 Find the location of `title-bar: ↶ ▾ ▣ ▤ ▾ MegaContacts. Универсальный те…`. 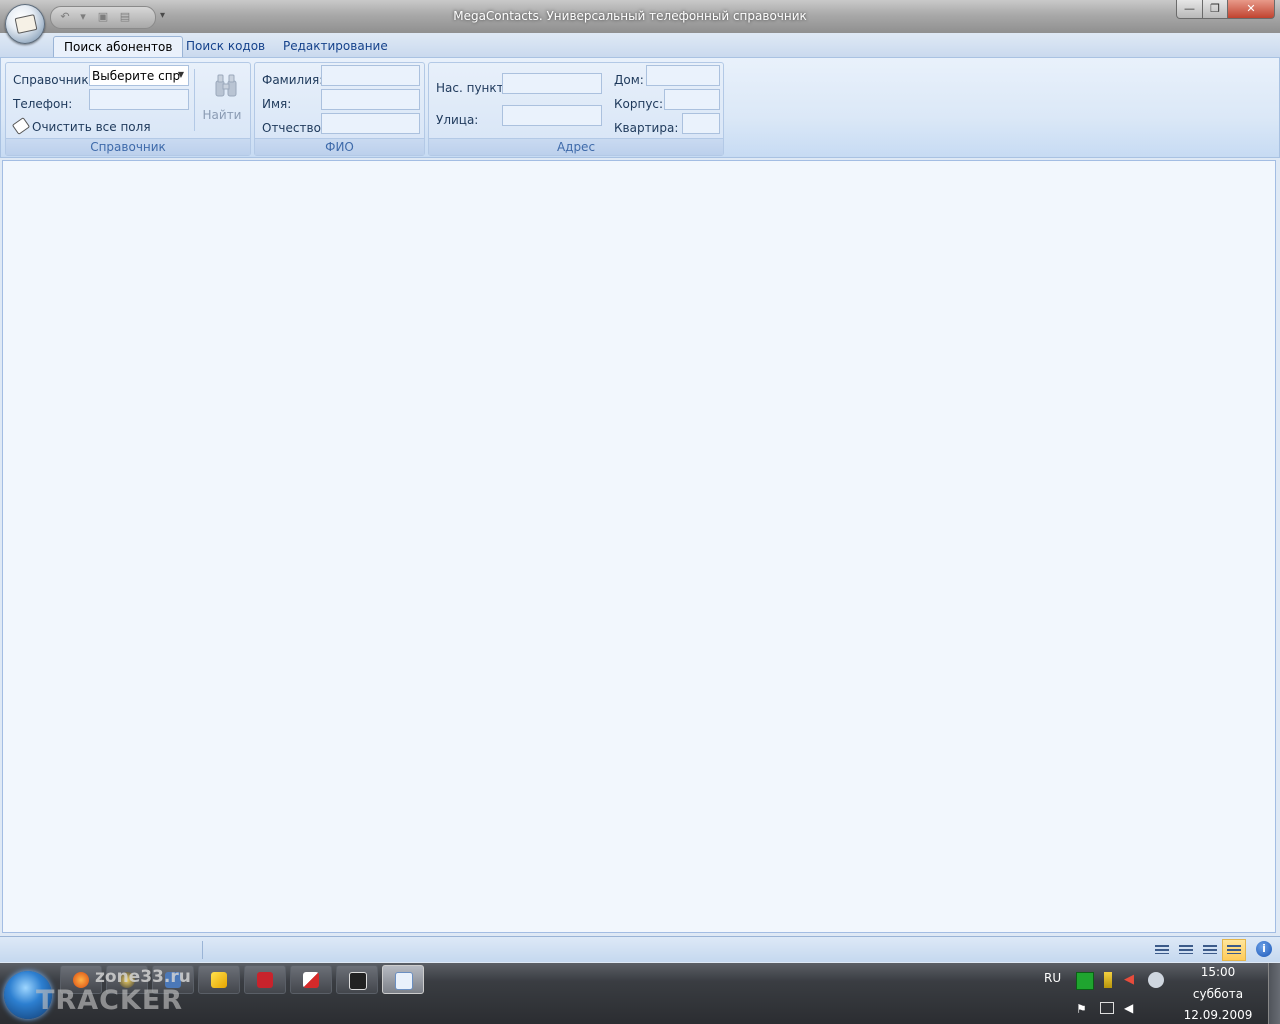

title-bar: ↶ ▾ ▣ ▤ ▾ MegaContacts. Универсальный те… is located at coordinates (640, 16).